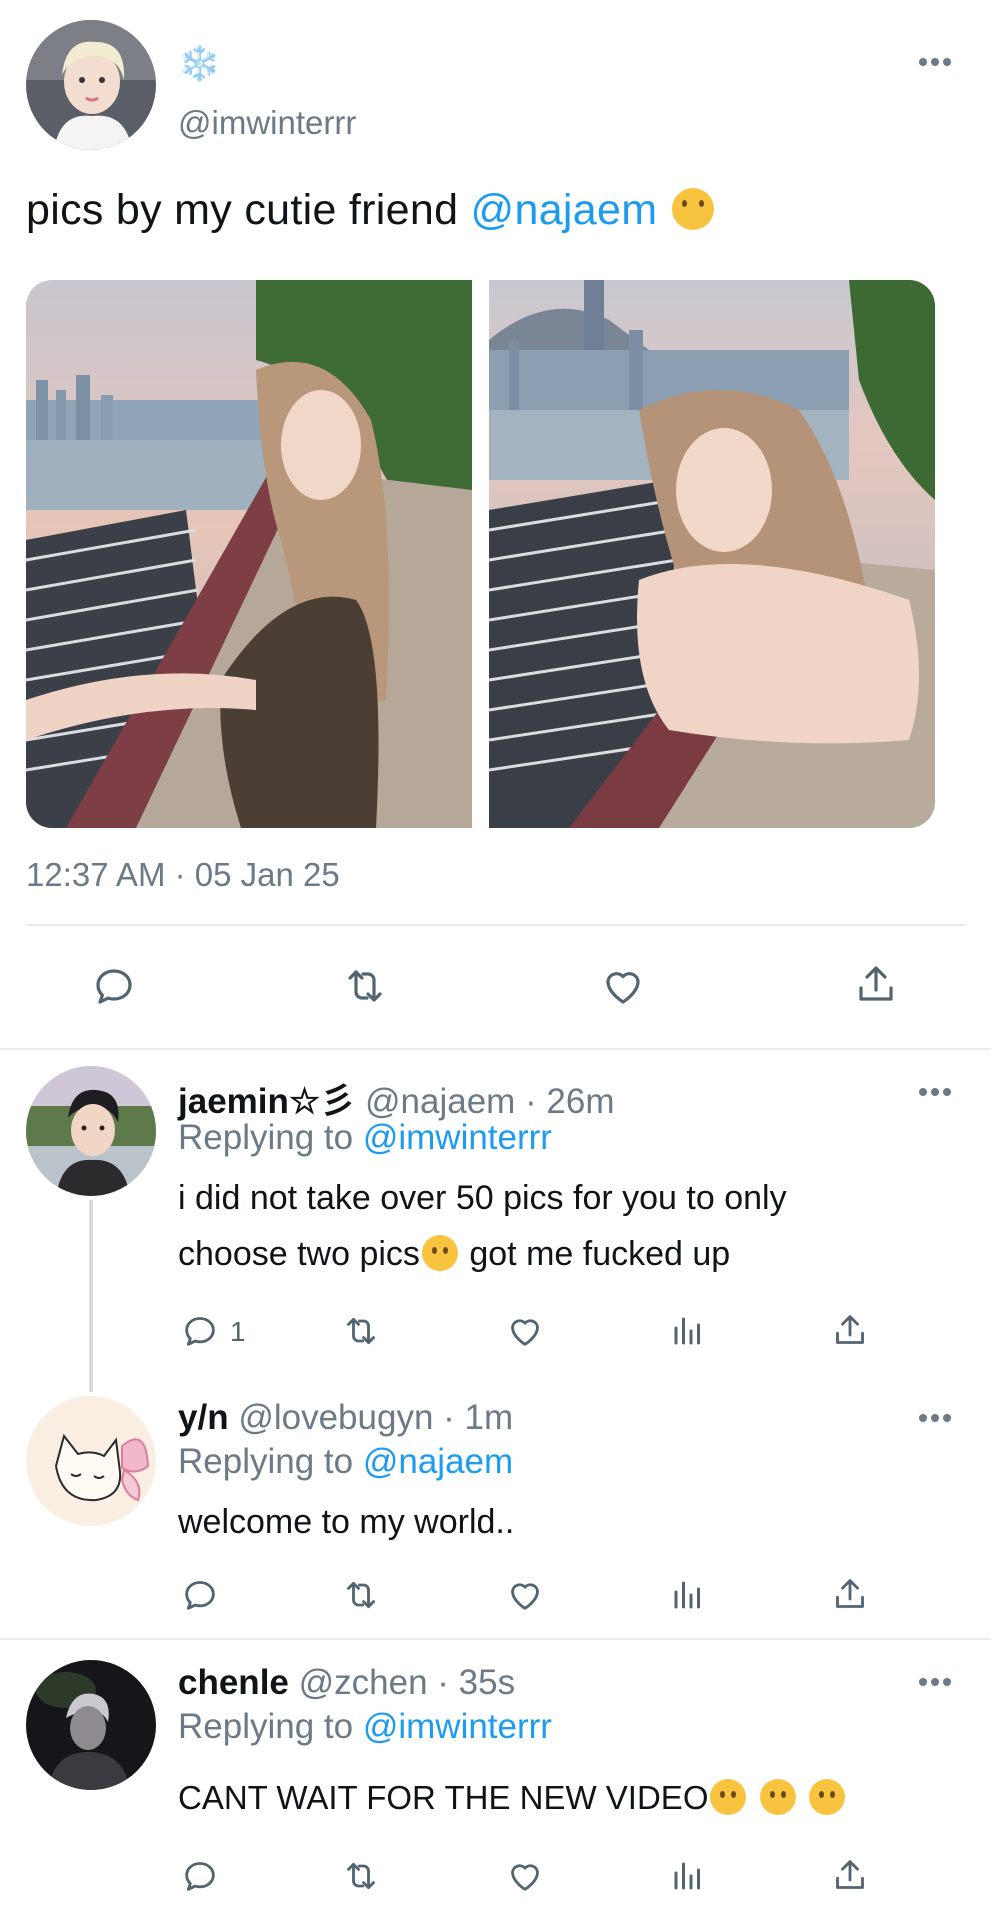  I want to click on main-author-handle: @imwinterrr, so click(267, 123).